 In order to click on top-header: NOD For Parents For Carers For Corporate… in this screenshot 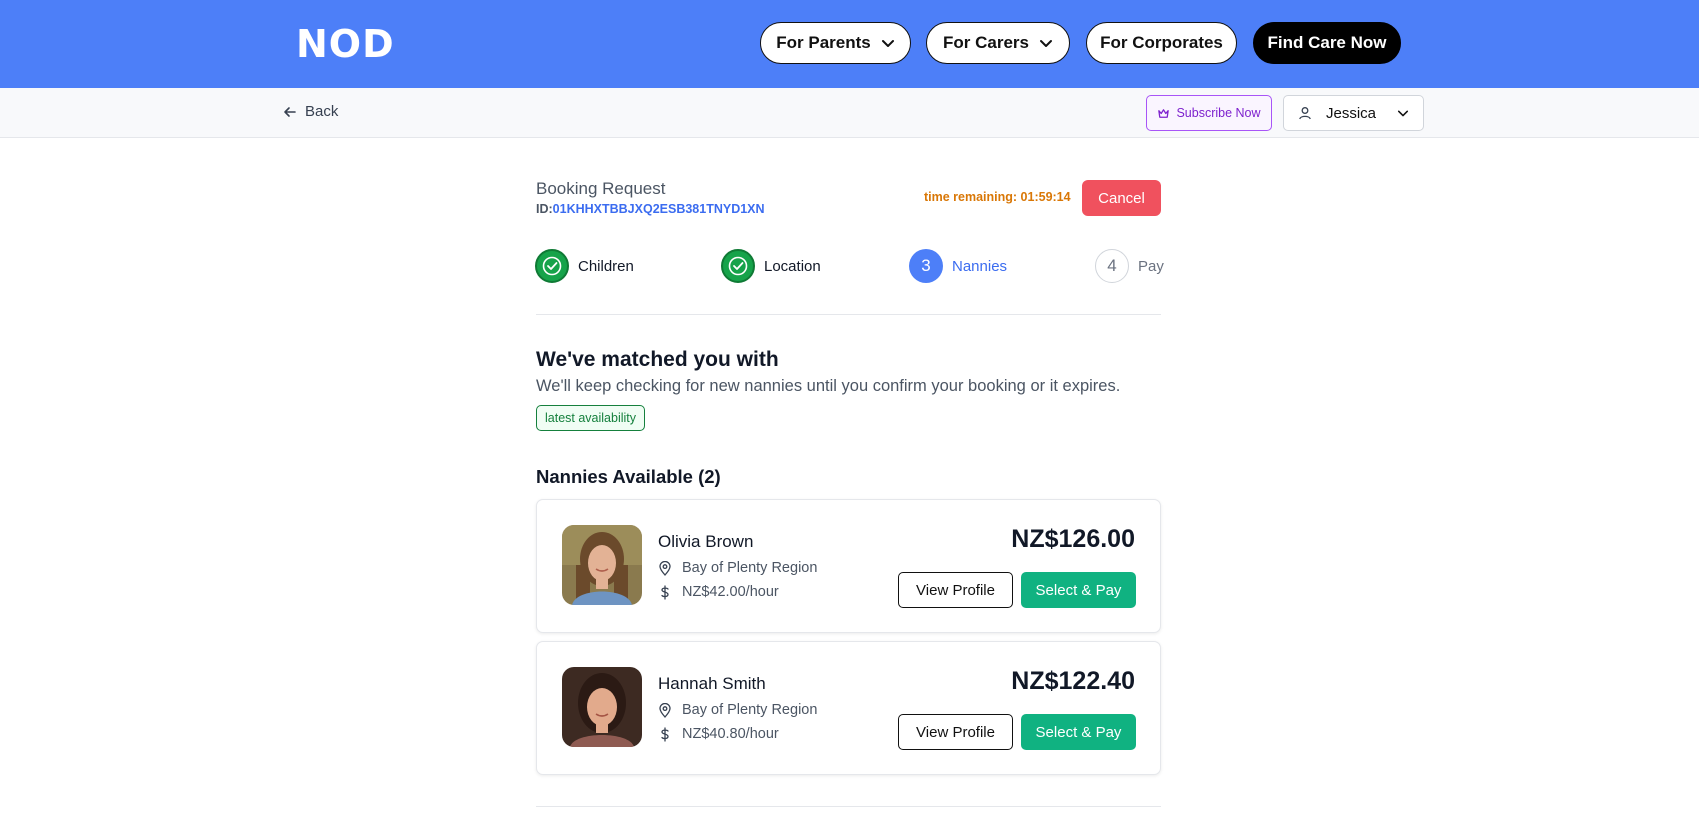, I will do `click(849, 44)`.